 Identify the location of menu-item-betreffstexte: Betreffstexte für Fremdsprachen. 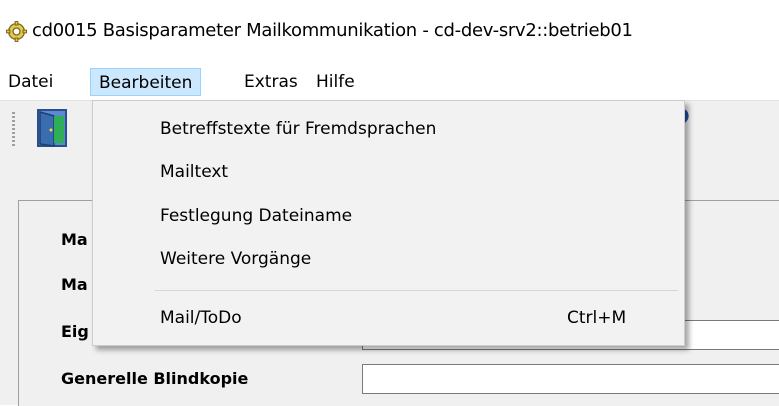
(388, 129).